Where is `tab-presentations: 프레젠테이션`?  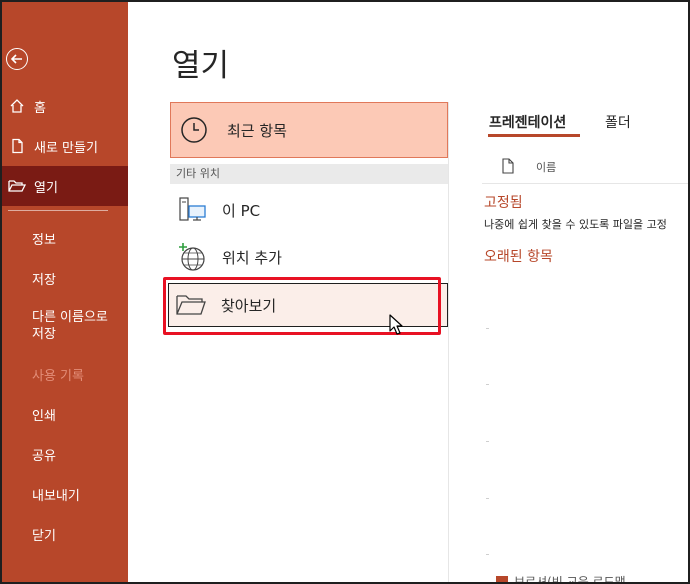 tab-presentations: 프레젠테이션 is located at coordinates (527, 122).